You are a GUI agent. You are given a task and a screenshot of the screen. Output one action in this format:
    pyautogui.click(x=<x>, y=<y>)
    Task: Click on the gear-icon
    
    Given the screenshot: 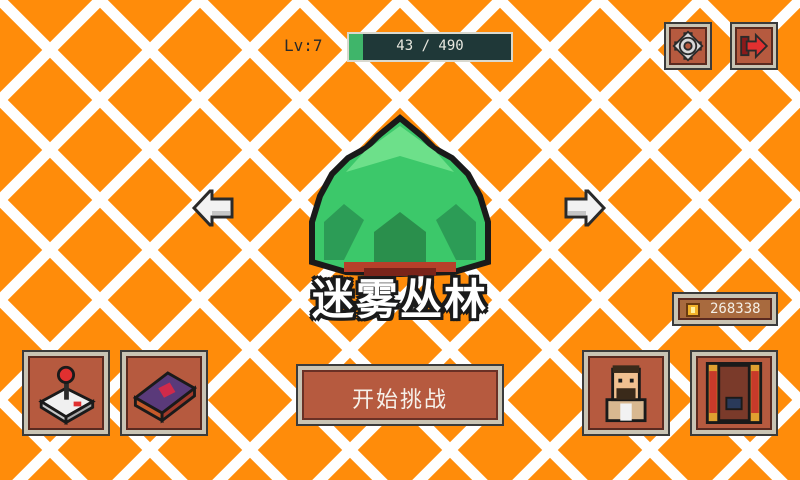 What is the action you would take?
    pyautogui.click(x=688, y=46)
    